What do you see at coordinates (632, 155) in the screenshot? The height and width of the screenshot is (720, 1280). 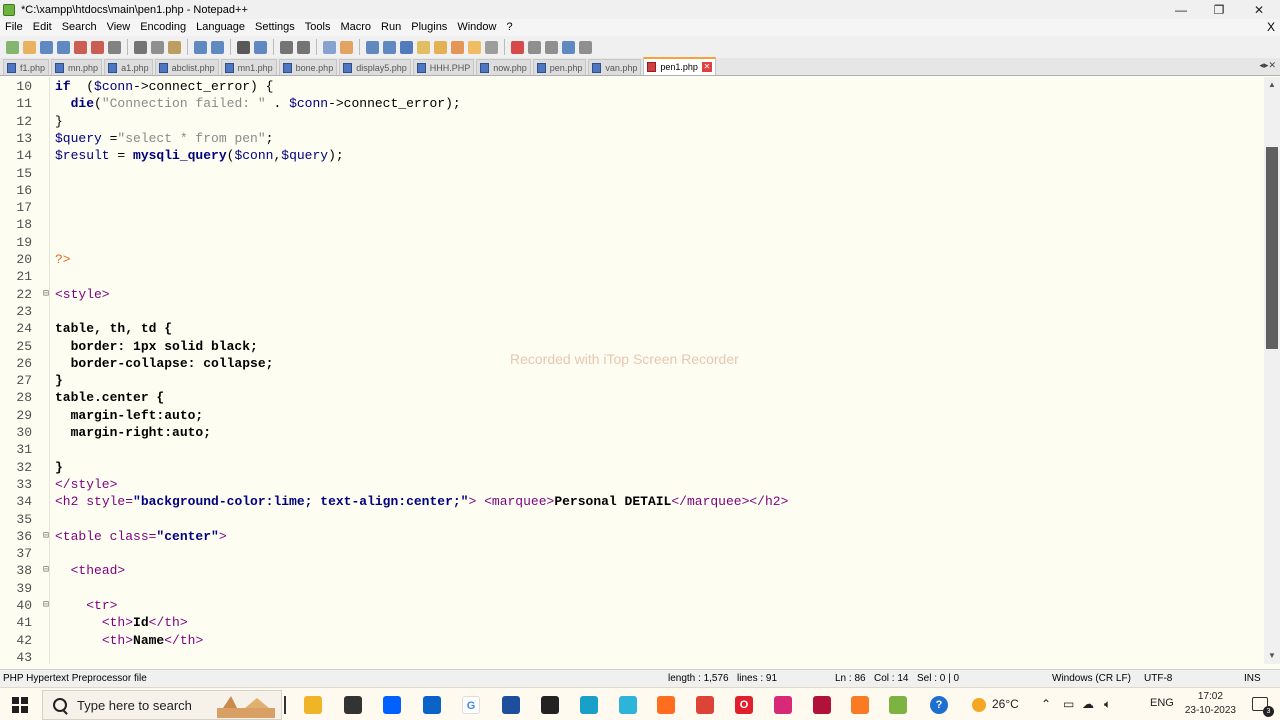 I see `code-line: 14 $result = mysqli_query($conn,$query);` at bounding box center [632, 155].